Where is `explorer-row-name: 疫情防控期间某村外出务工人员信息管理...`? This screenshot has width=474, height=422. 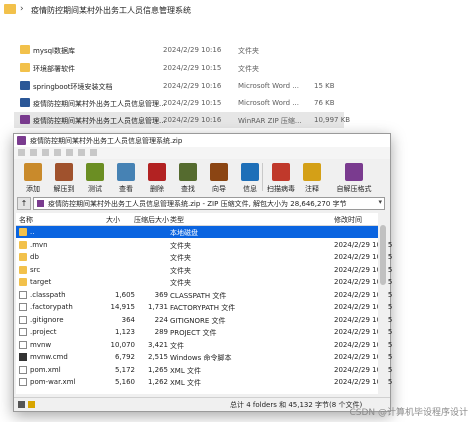 explorer-row-name: 疫情防控期间某村外出务工人员信息管理... is located at coordinates (99, 121).